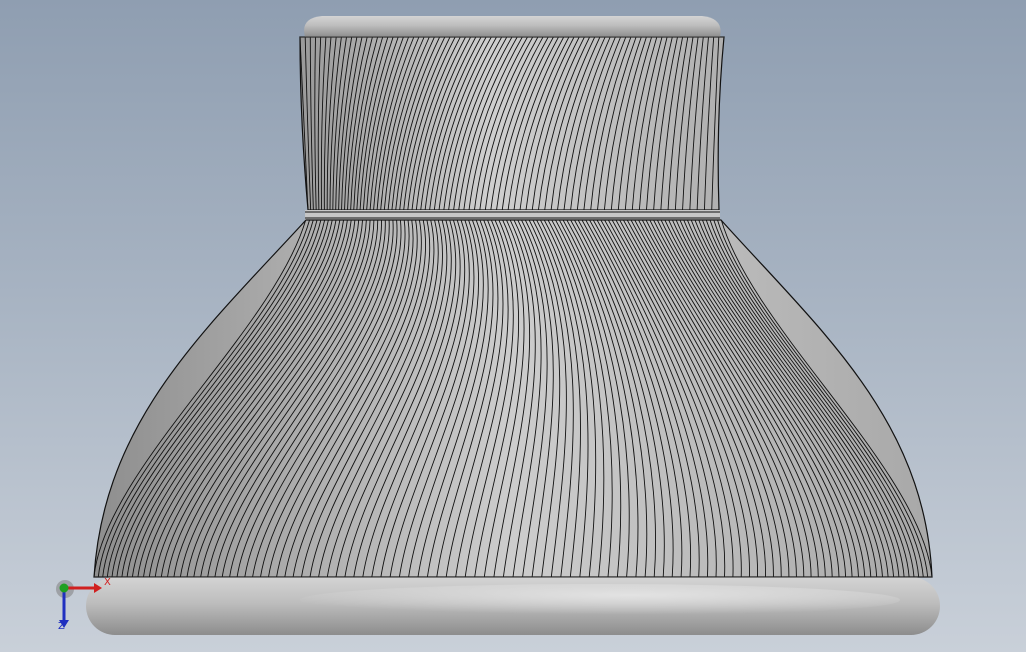 This screenshot has height=652, width=1026. What do you see at coordinates (513, 605) in the screenshot?
I see `base-ring` at bounding box center [513, 605].